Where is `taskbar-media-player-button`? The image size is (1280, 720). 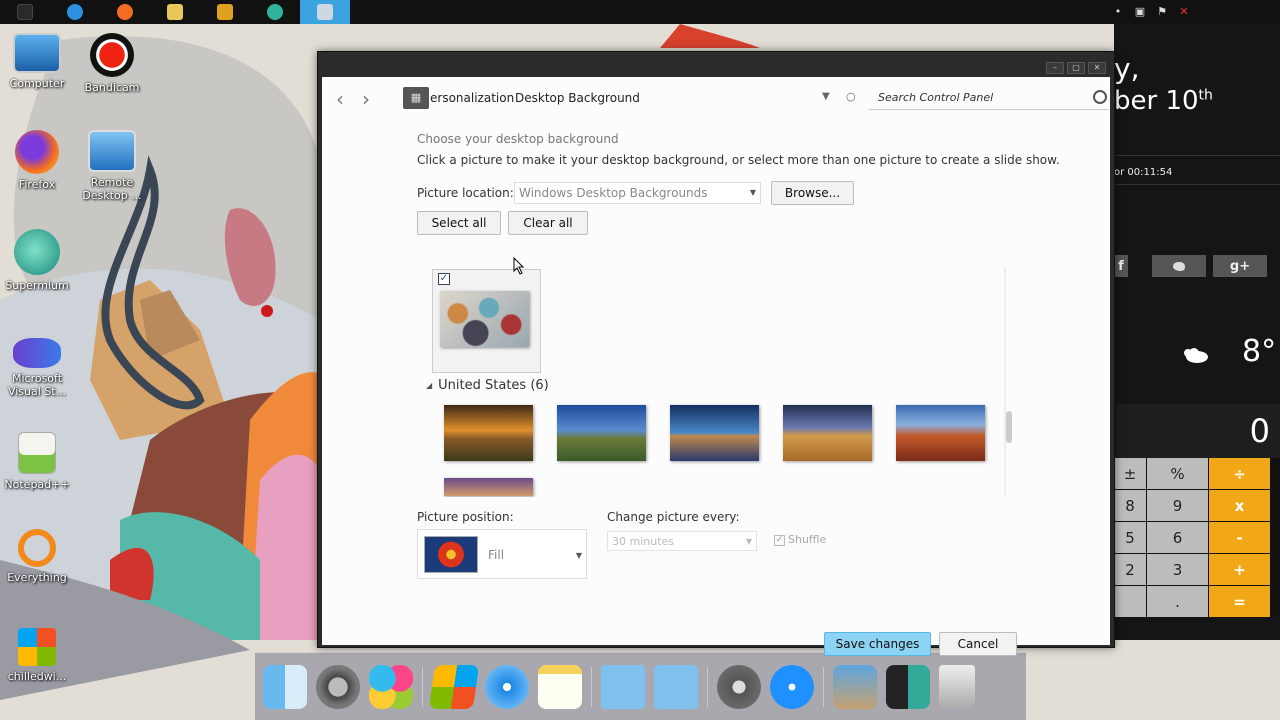 taskbar-media-player-button is located at coordinates (225, 12).